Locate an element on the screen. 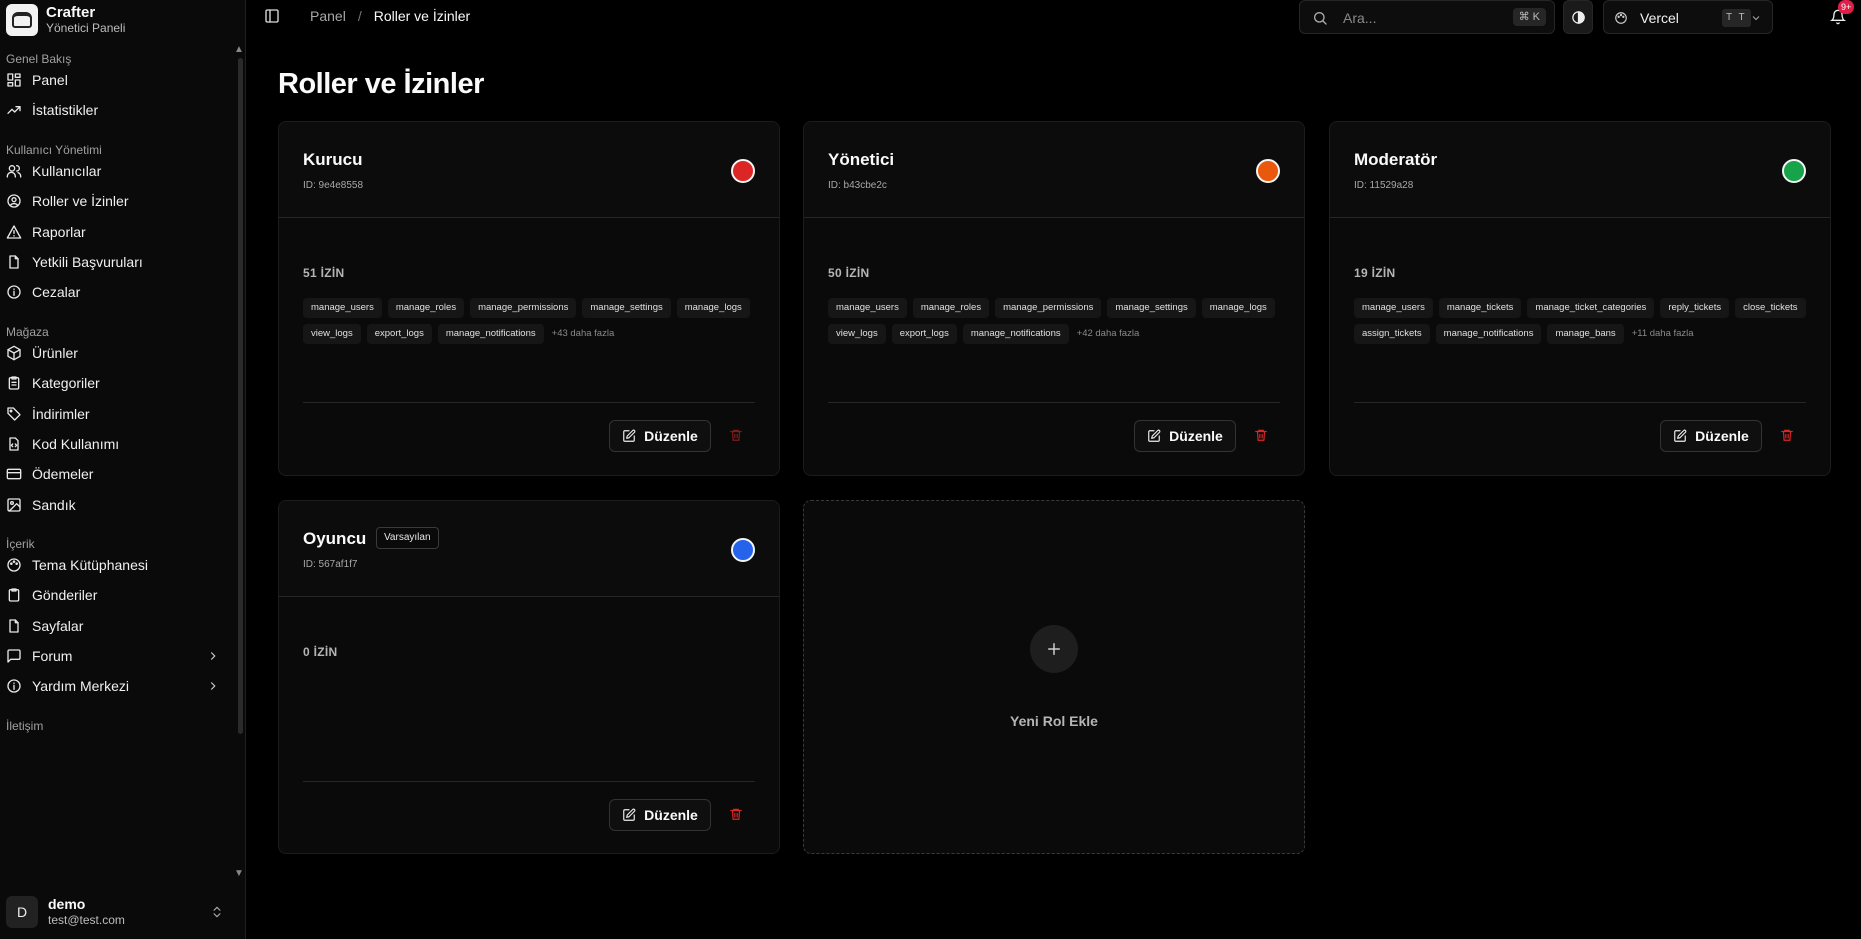 This screenshot has width=1861, height=939. role-name: Yönetici is located at coordinates (861, 159).